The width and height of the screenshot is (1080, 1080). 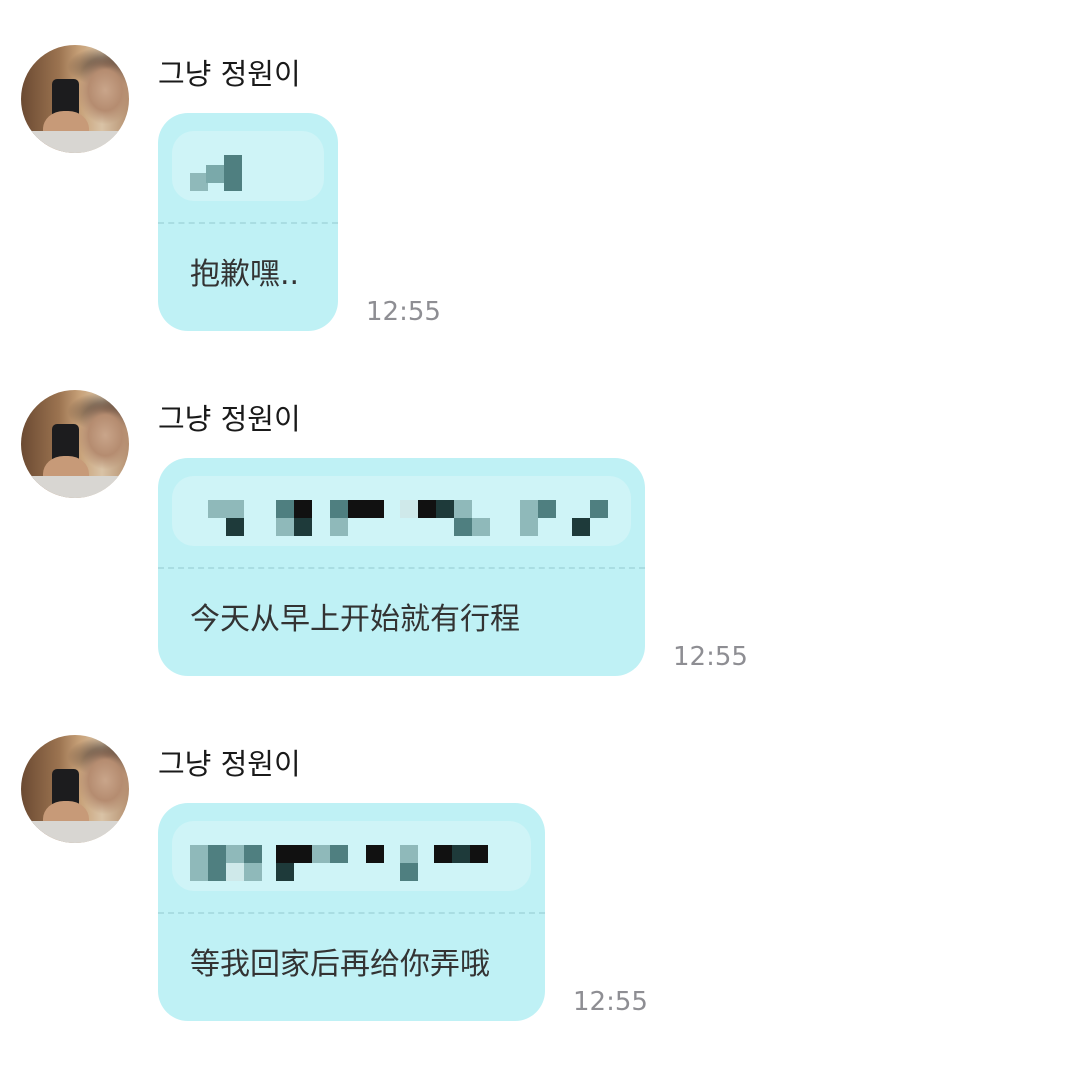 I want to click on message-bubble: 今天从早上开始就有行程, so click(x=401, y=567).